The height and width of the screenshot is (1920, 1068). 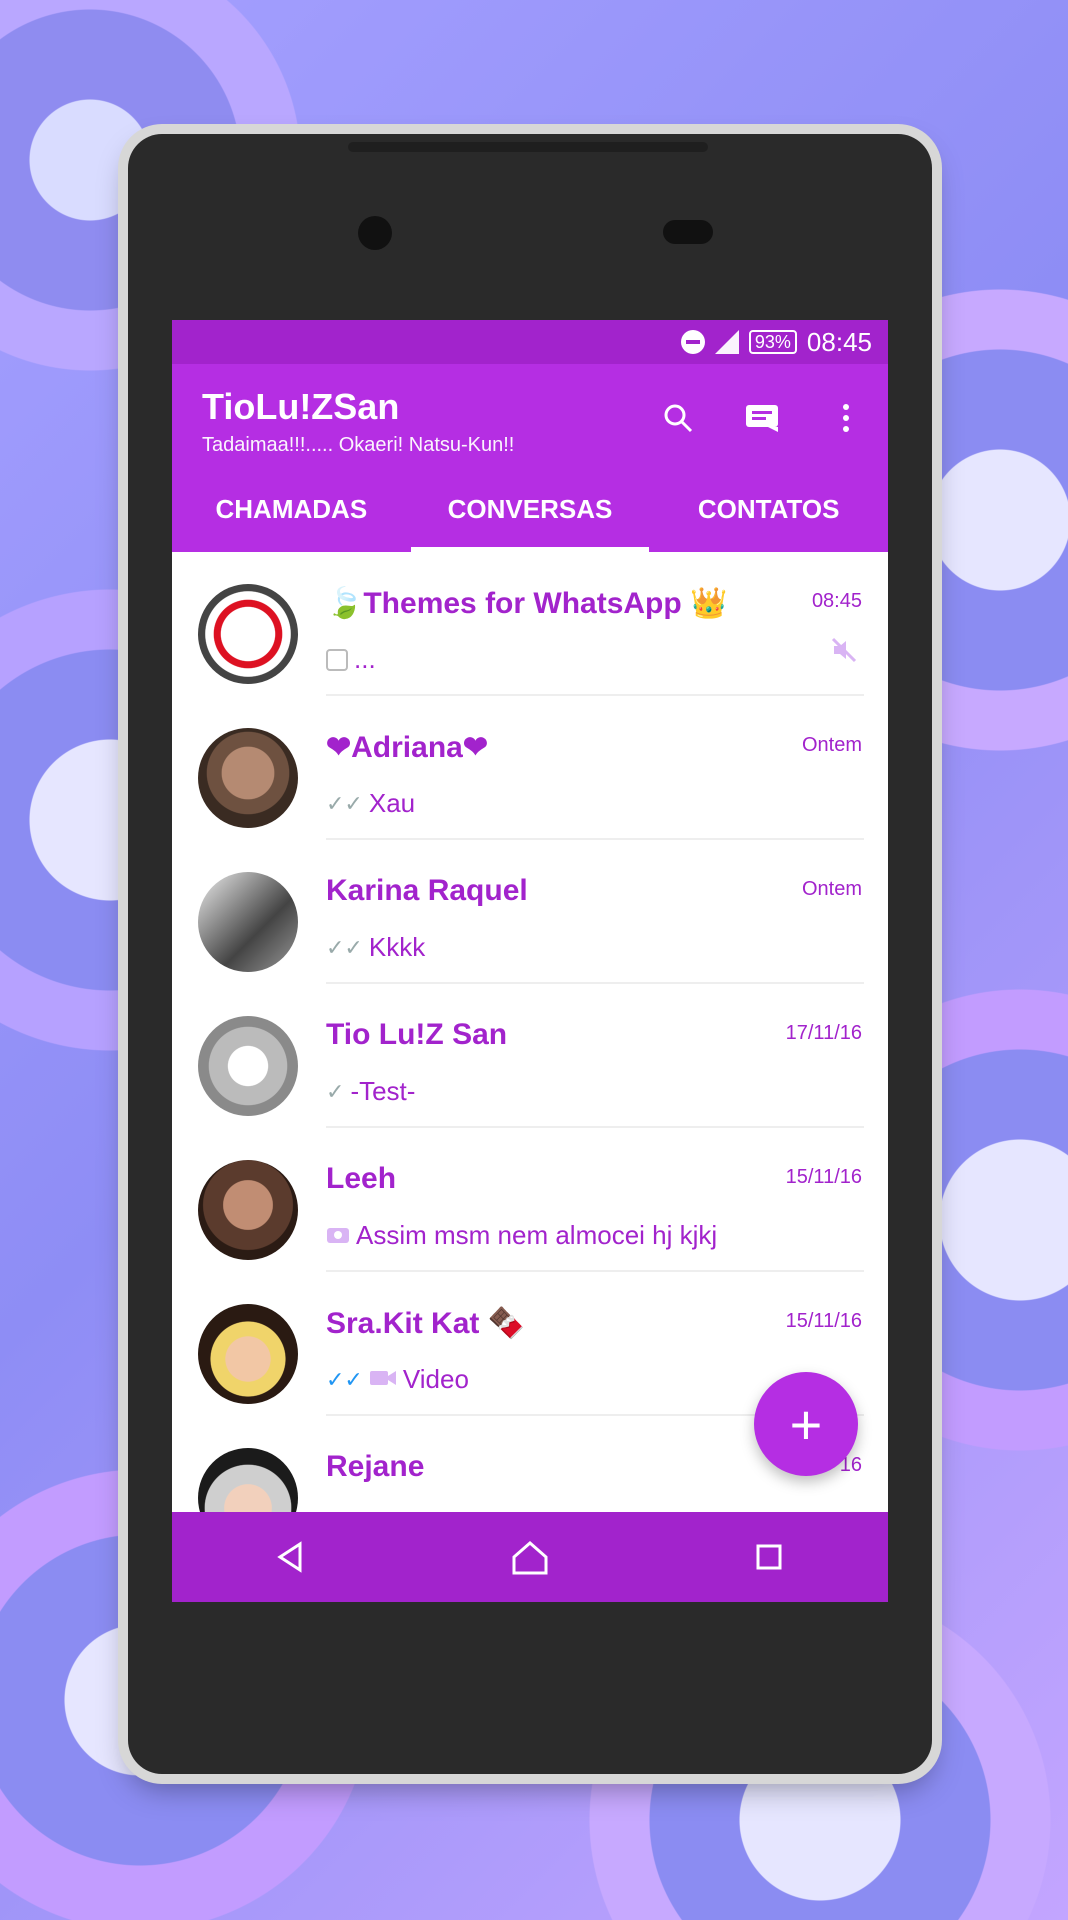 I want to click on home-icon, so click(x=530, y=1557).